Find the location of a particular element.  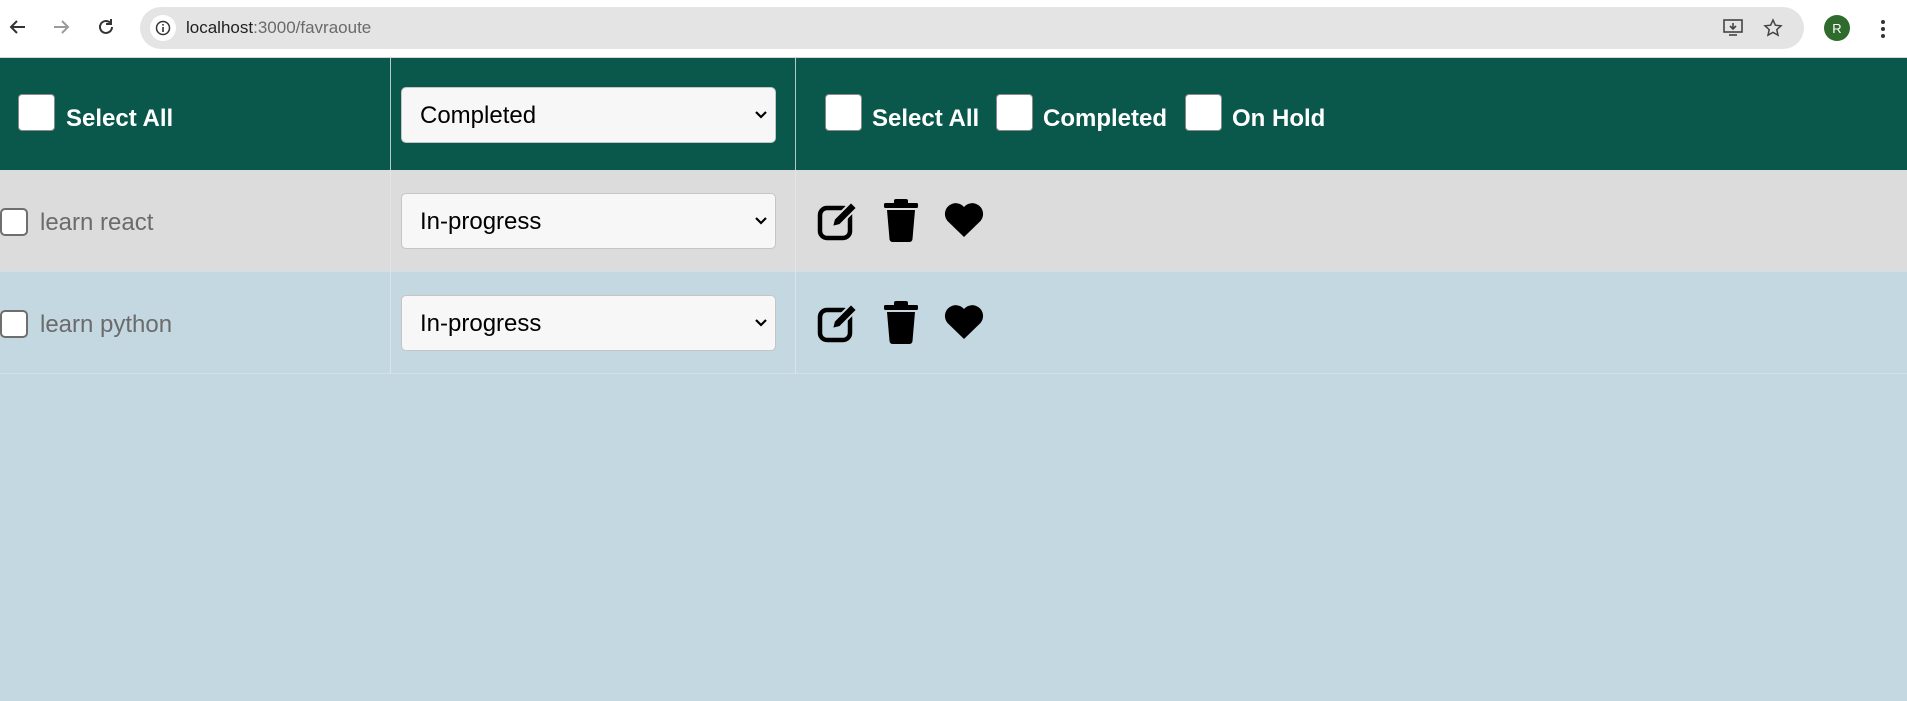

install-app-icon is located at coordinates (1733, 27).